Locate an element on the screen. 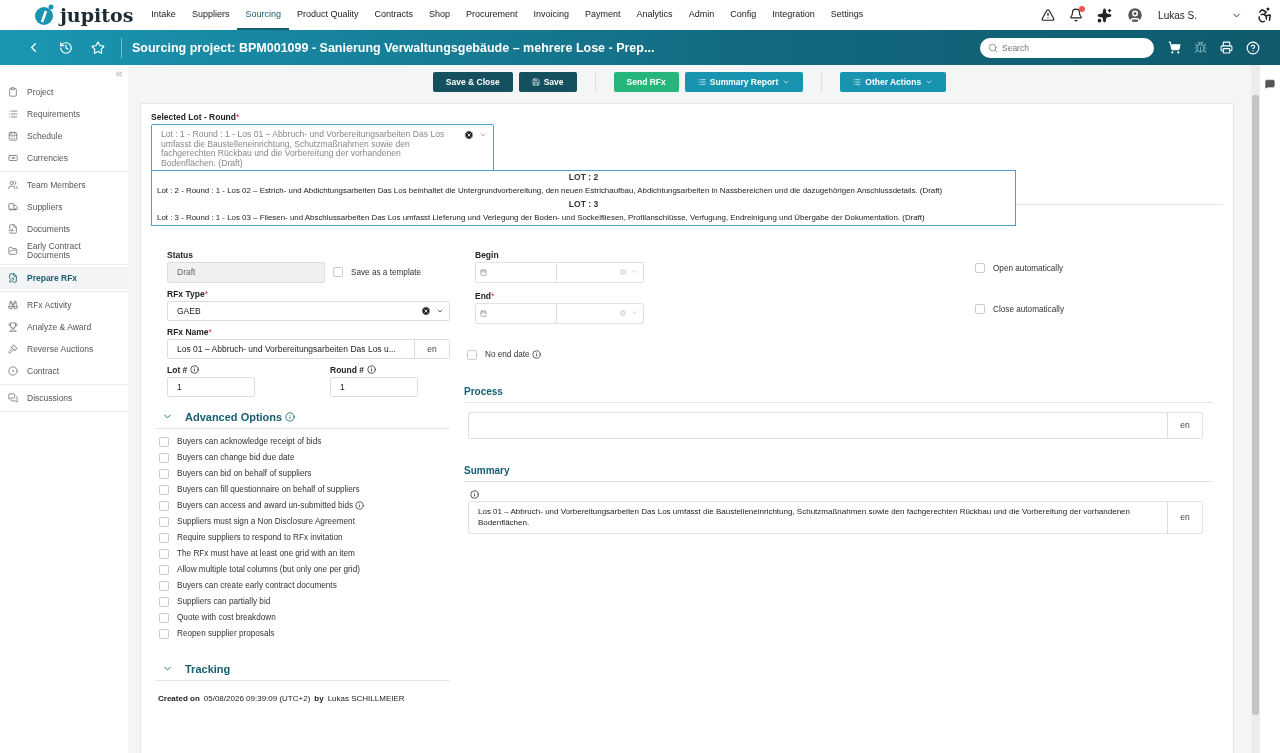  nav-item: Analytics is located at coordinates (654, 15).